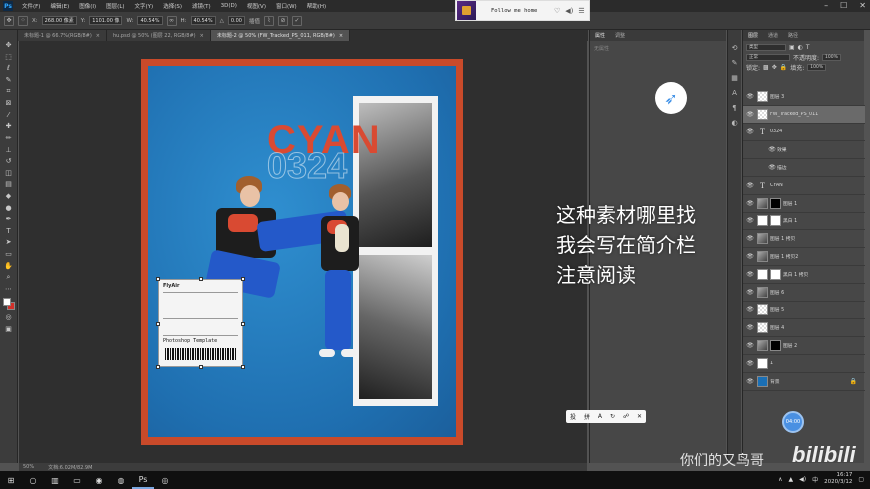 Image resolution: width=870 pixels, height=489 pixels. I want to click on layer-row: 👁 图层 2, so click(804, 346).